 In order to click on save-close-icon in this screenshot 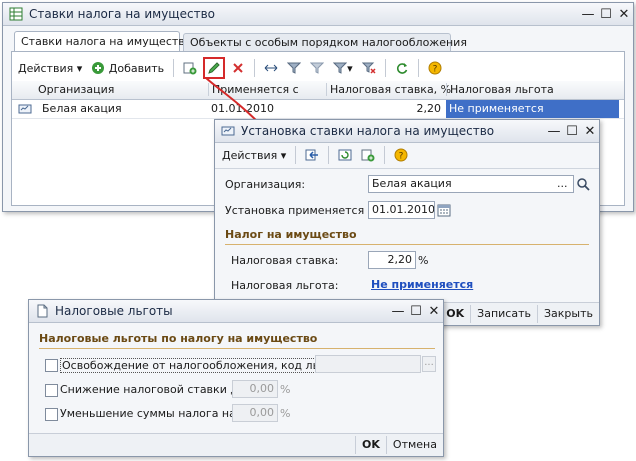, I will do `click(312, 155)`.